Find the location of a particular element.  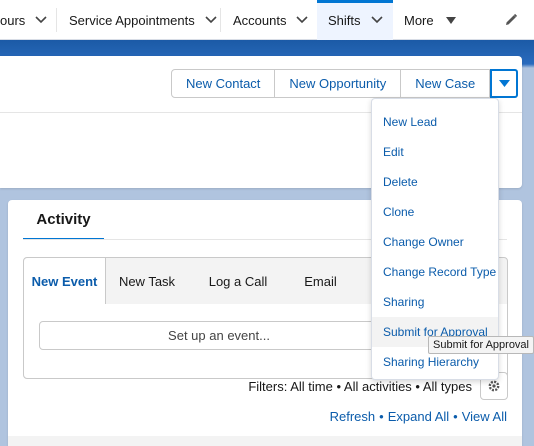

tab-email: Email is located at coordinates (320, 281).